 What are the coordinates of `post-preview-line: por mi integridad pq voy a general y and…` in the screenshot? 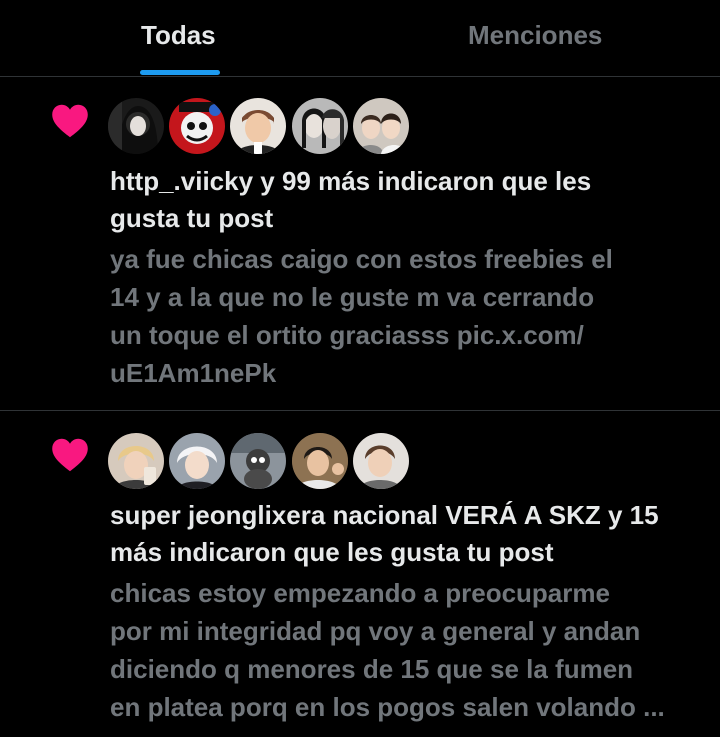 It's located at (375, 631).